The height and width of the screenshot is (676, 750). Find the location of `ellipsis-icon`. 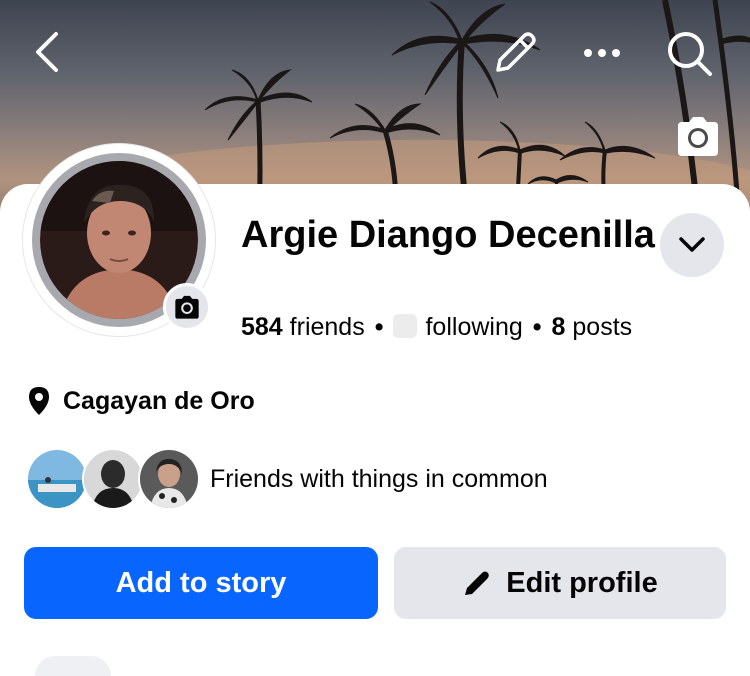

ellipsis-icon is located at coordinates (602, 53).